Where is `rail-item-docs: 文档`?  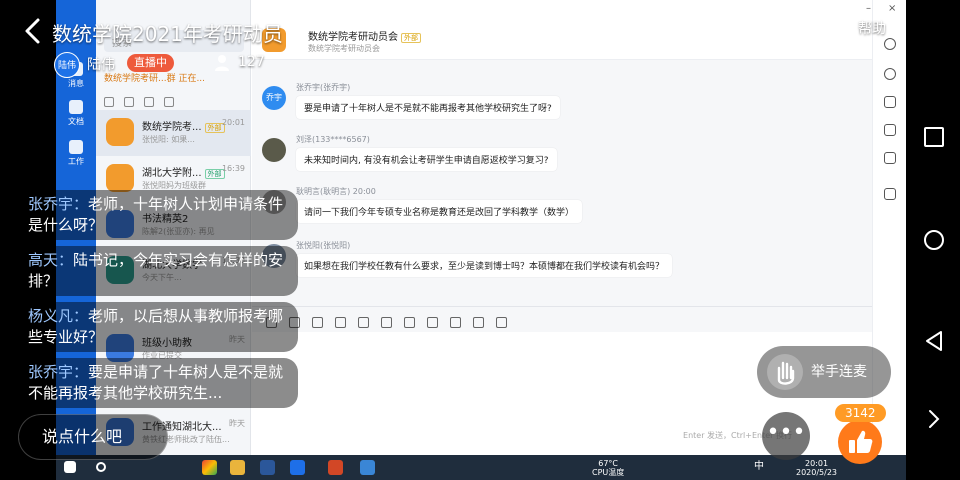 rail-item-docs: 文档 is located at coordinates (76, 113).